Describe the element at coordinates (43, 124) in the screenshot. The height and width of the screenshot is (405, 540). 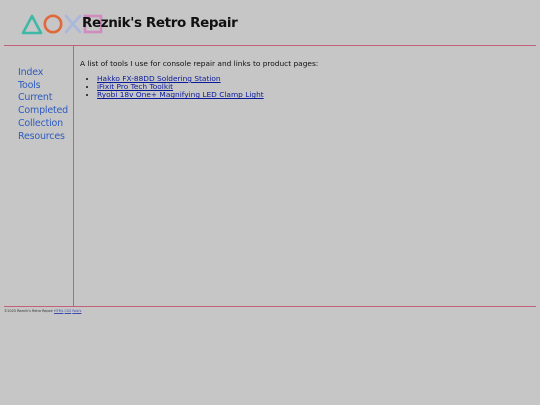
I see `nav-item-collection: Collection` at that location.